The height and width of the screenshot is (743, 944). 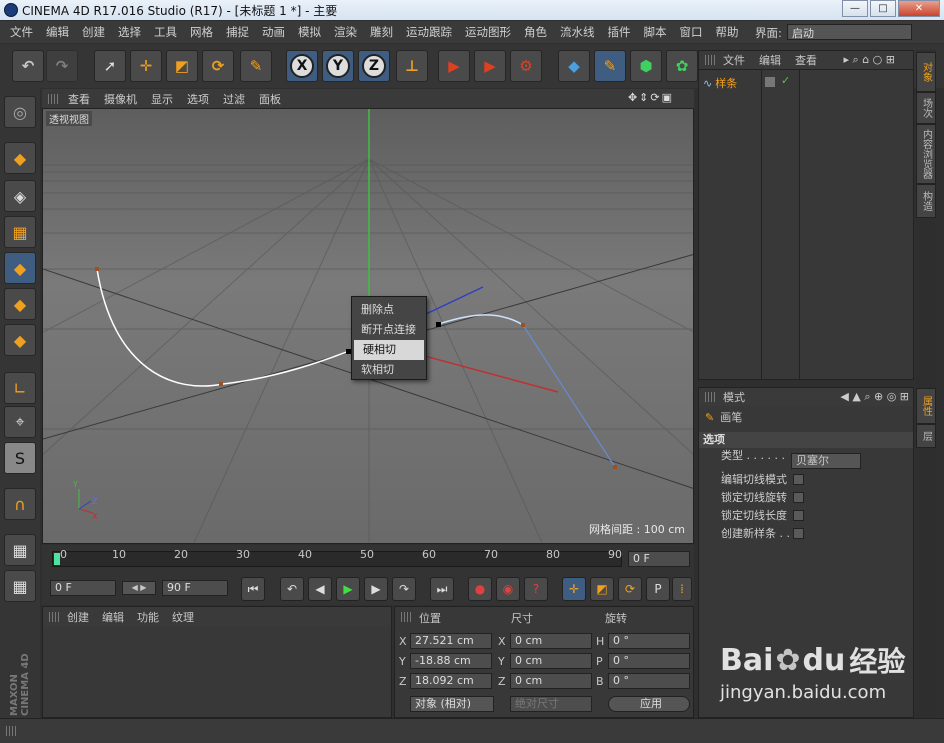 I want to click on tweak-mode-button: ⌖, so click(x=20, y=422).